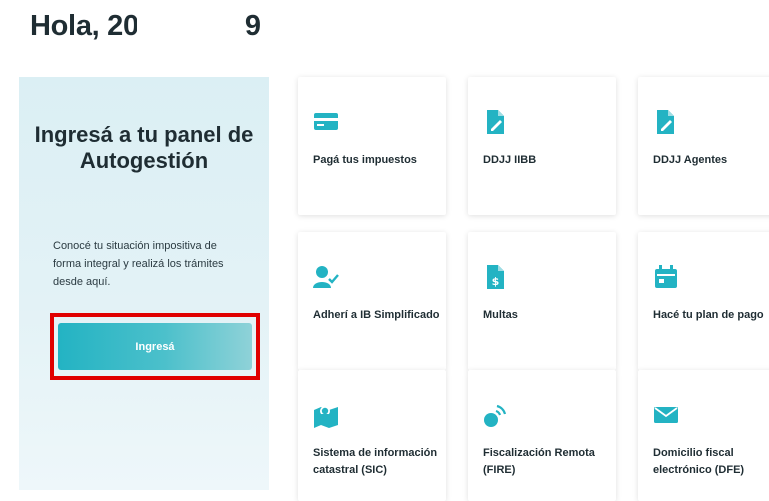 This screenshot has height=501, width=769. What do you see at coordinates (372, 301) in the screenshot?
I see `card-adheri-ib-simplificado: Adherí a IB Simplificado` at bounding box center [372, 301].